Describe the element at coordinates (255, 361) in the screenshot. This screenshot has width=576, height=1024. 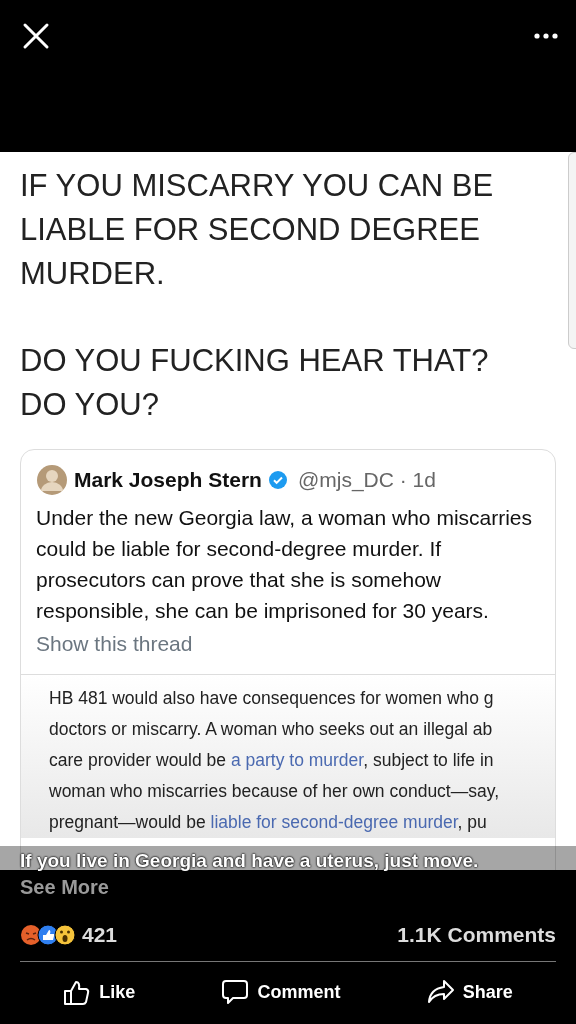
I see `headline-text: DO YOU FUCKING HEAR THAT?` at that location.